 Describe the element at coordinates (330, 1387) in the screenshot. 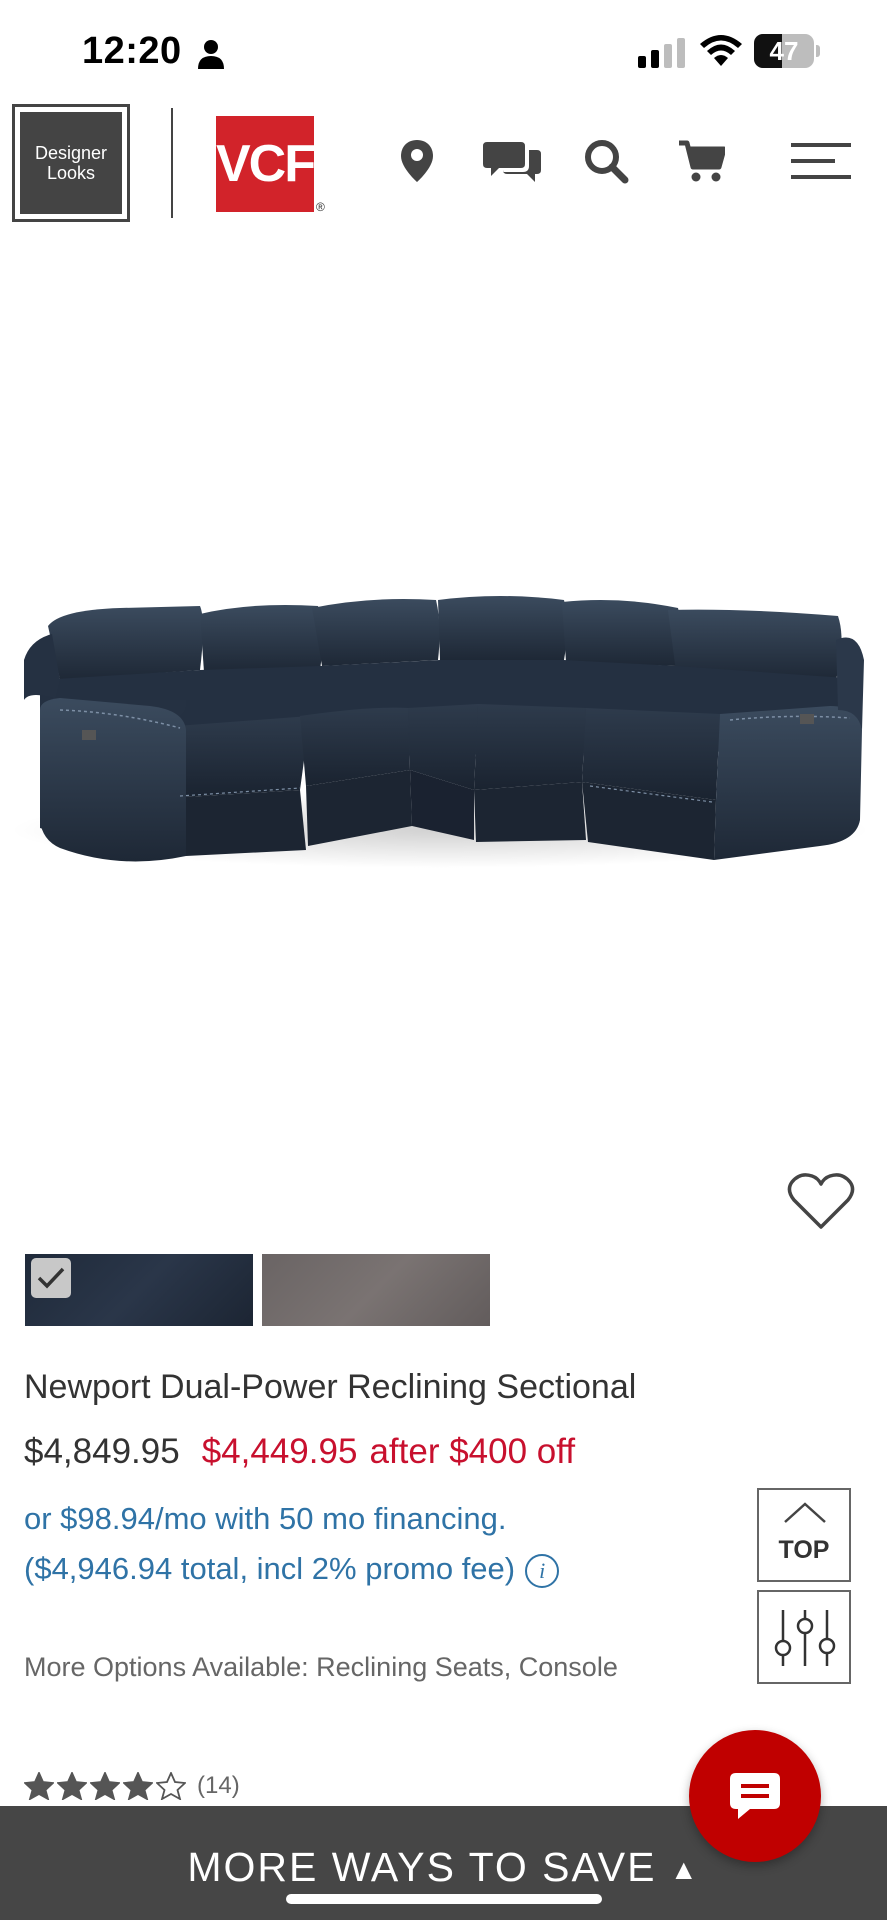

I see `product-title: Newport Dual-Power Reclining Sectional` at that location.